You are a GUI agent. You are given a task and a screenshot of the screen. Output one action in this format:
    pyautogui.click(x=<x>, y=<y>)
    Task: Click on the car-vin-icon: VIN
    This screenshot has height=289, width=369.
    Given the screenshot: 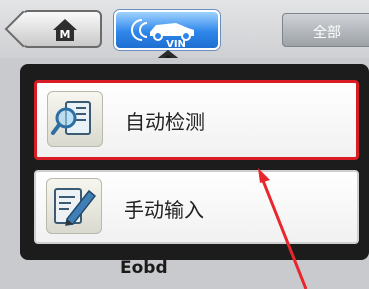 What is the action you would take?
    pyautogui.click(x=162, y=33)
    